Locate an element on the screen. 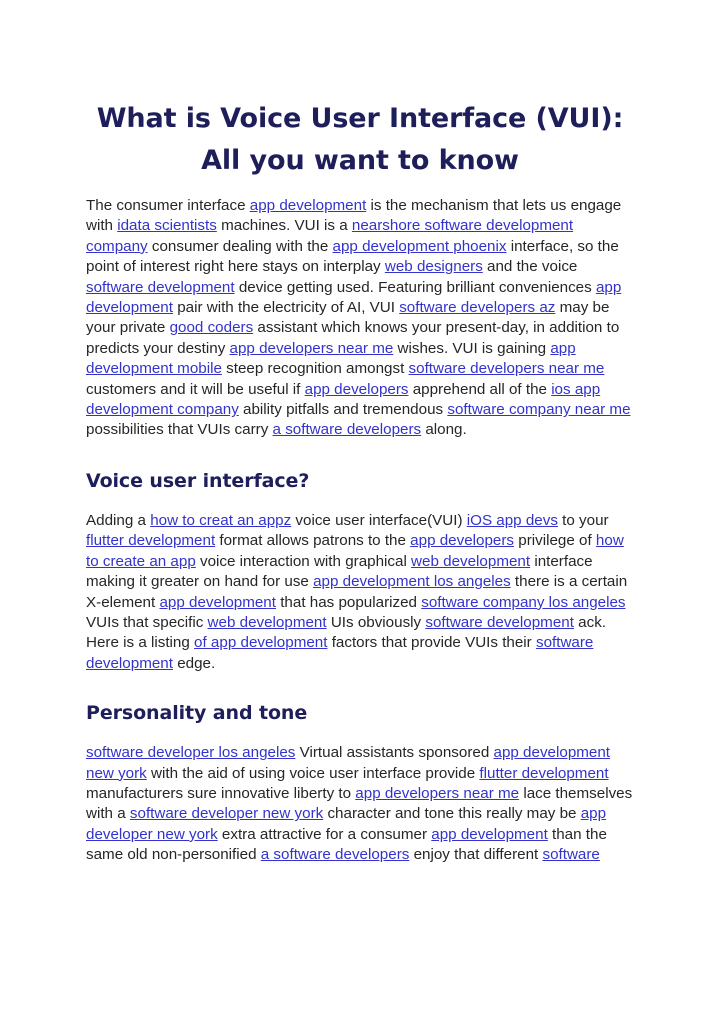  inline-text: voice interaction with graphical is located at coordinates (303, 561).